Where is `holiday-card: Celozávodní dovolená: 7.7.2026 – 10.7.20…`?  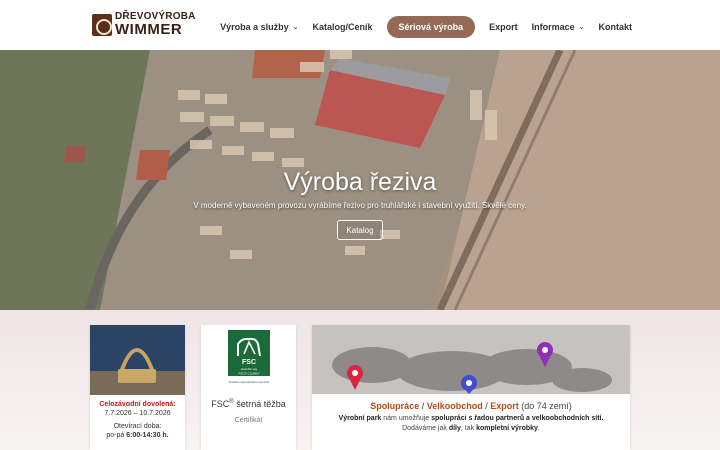 holiday-card: Celozávodní dovolená: 7.7.2026 – 10.7.20… is located at coordinates (137, 387).